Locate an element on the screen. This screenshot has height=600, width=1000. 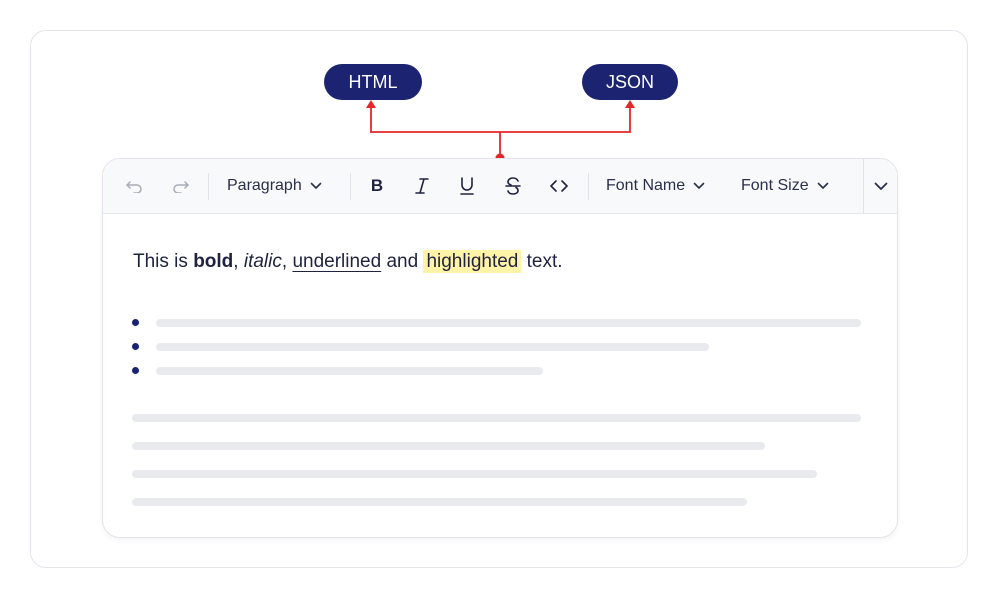
undo-button is located at coordinates (135, 186).